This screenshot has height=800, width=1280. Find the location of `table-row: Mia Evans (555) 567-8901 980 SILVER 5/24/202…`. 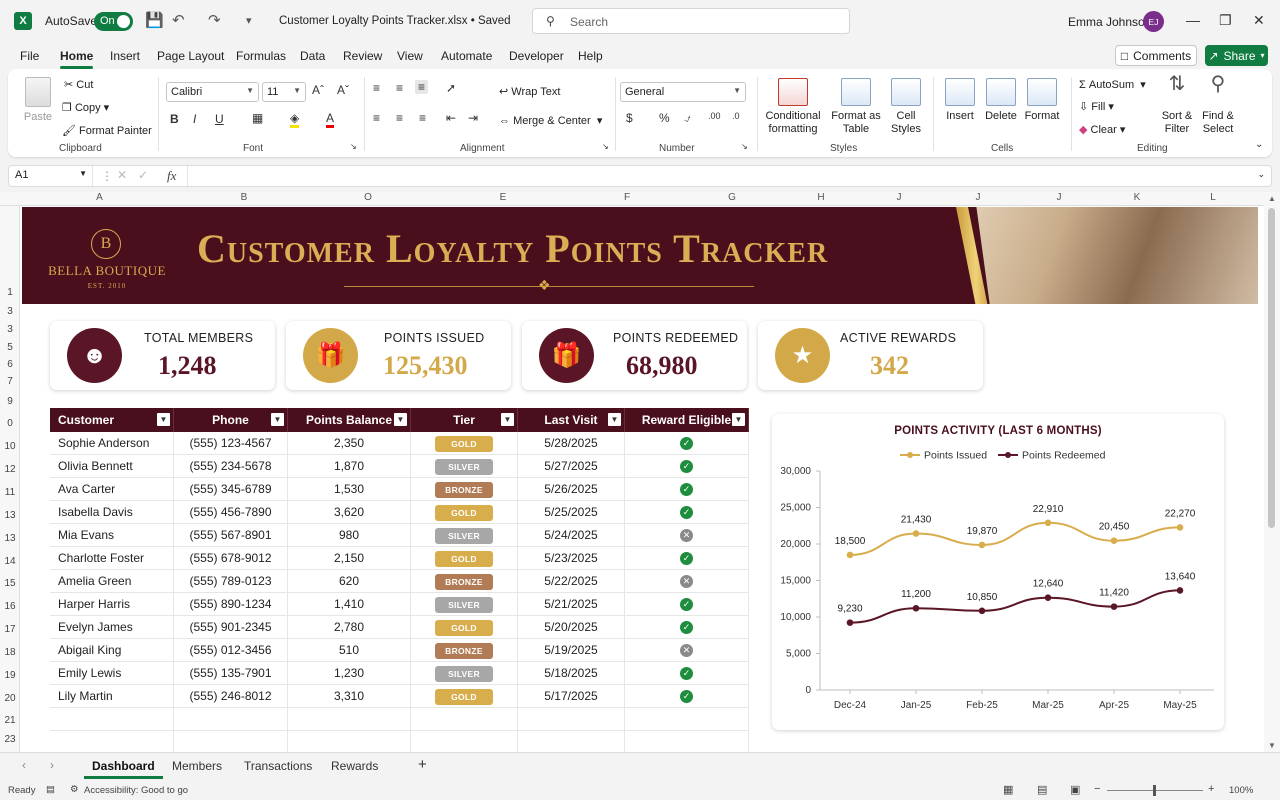

table-row: Mia Evans (555) 567-8901 980 SILVER 5/24/202… is located at coordinates (399, 535).